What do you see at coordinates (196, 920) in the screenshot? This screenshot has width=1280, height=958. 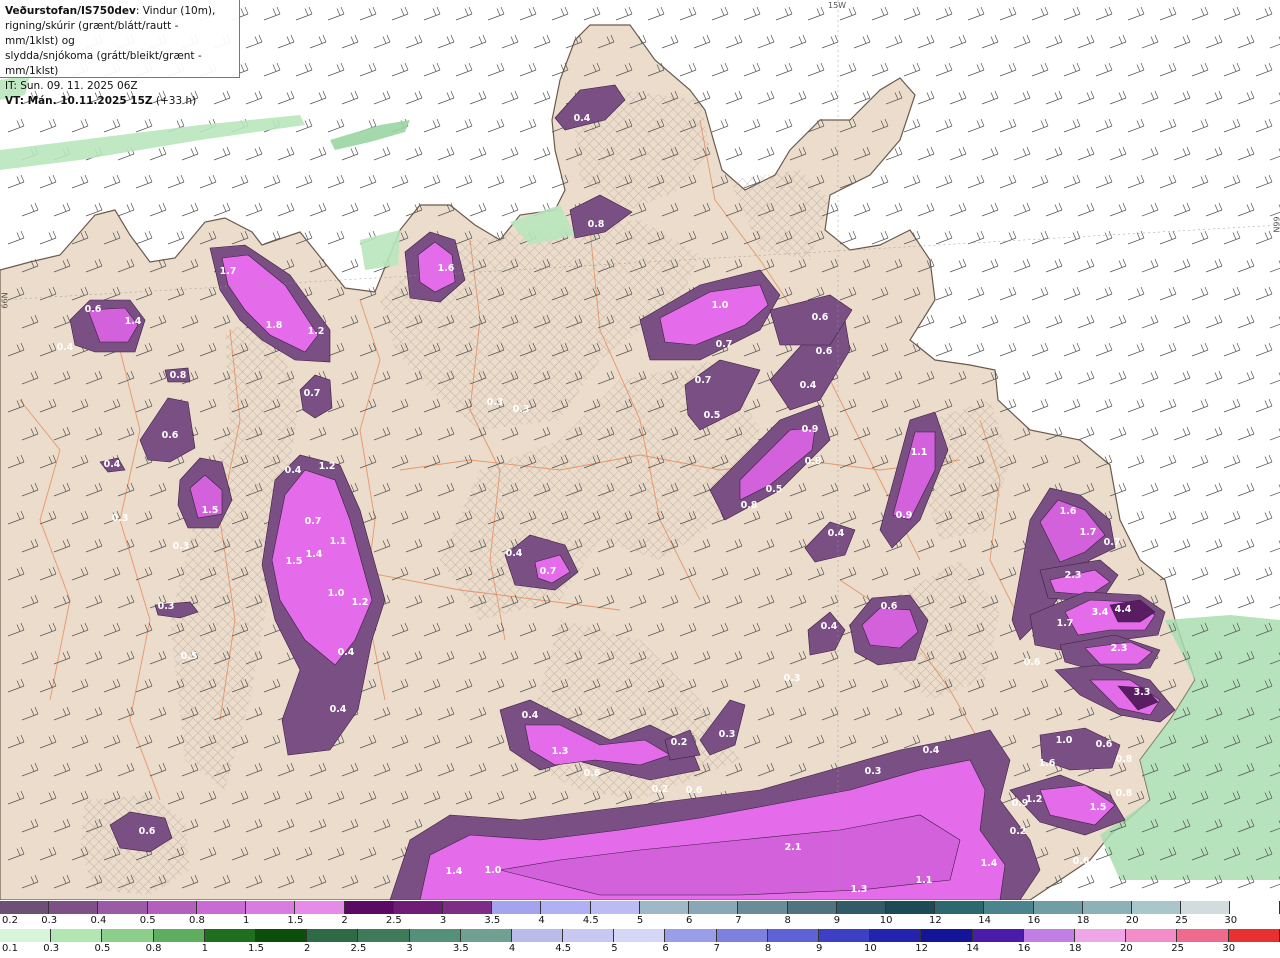 I see `legend-level-label: 0.8` at bounding box center [196, 920].